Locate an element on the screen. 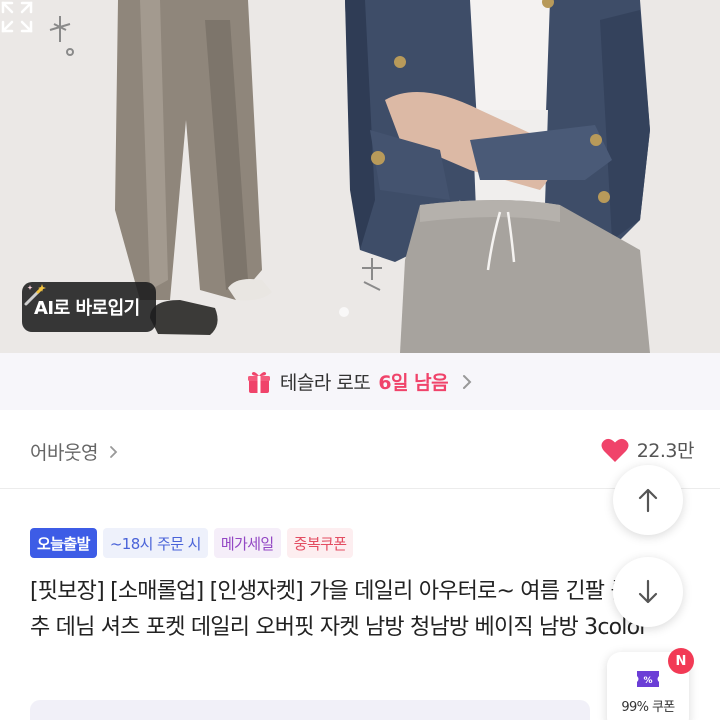 The width and height of the screenshot is (720, 720). heart-icon is located at coordinates (615, 450).